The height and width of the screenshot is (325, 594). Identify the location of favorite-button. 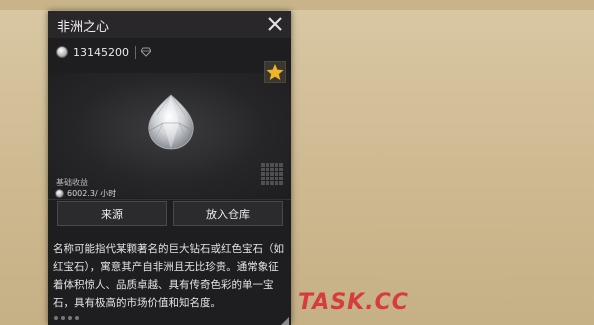
(275, 72).